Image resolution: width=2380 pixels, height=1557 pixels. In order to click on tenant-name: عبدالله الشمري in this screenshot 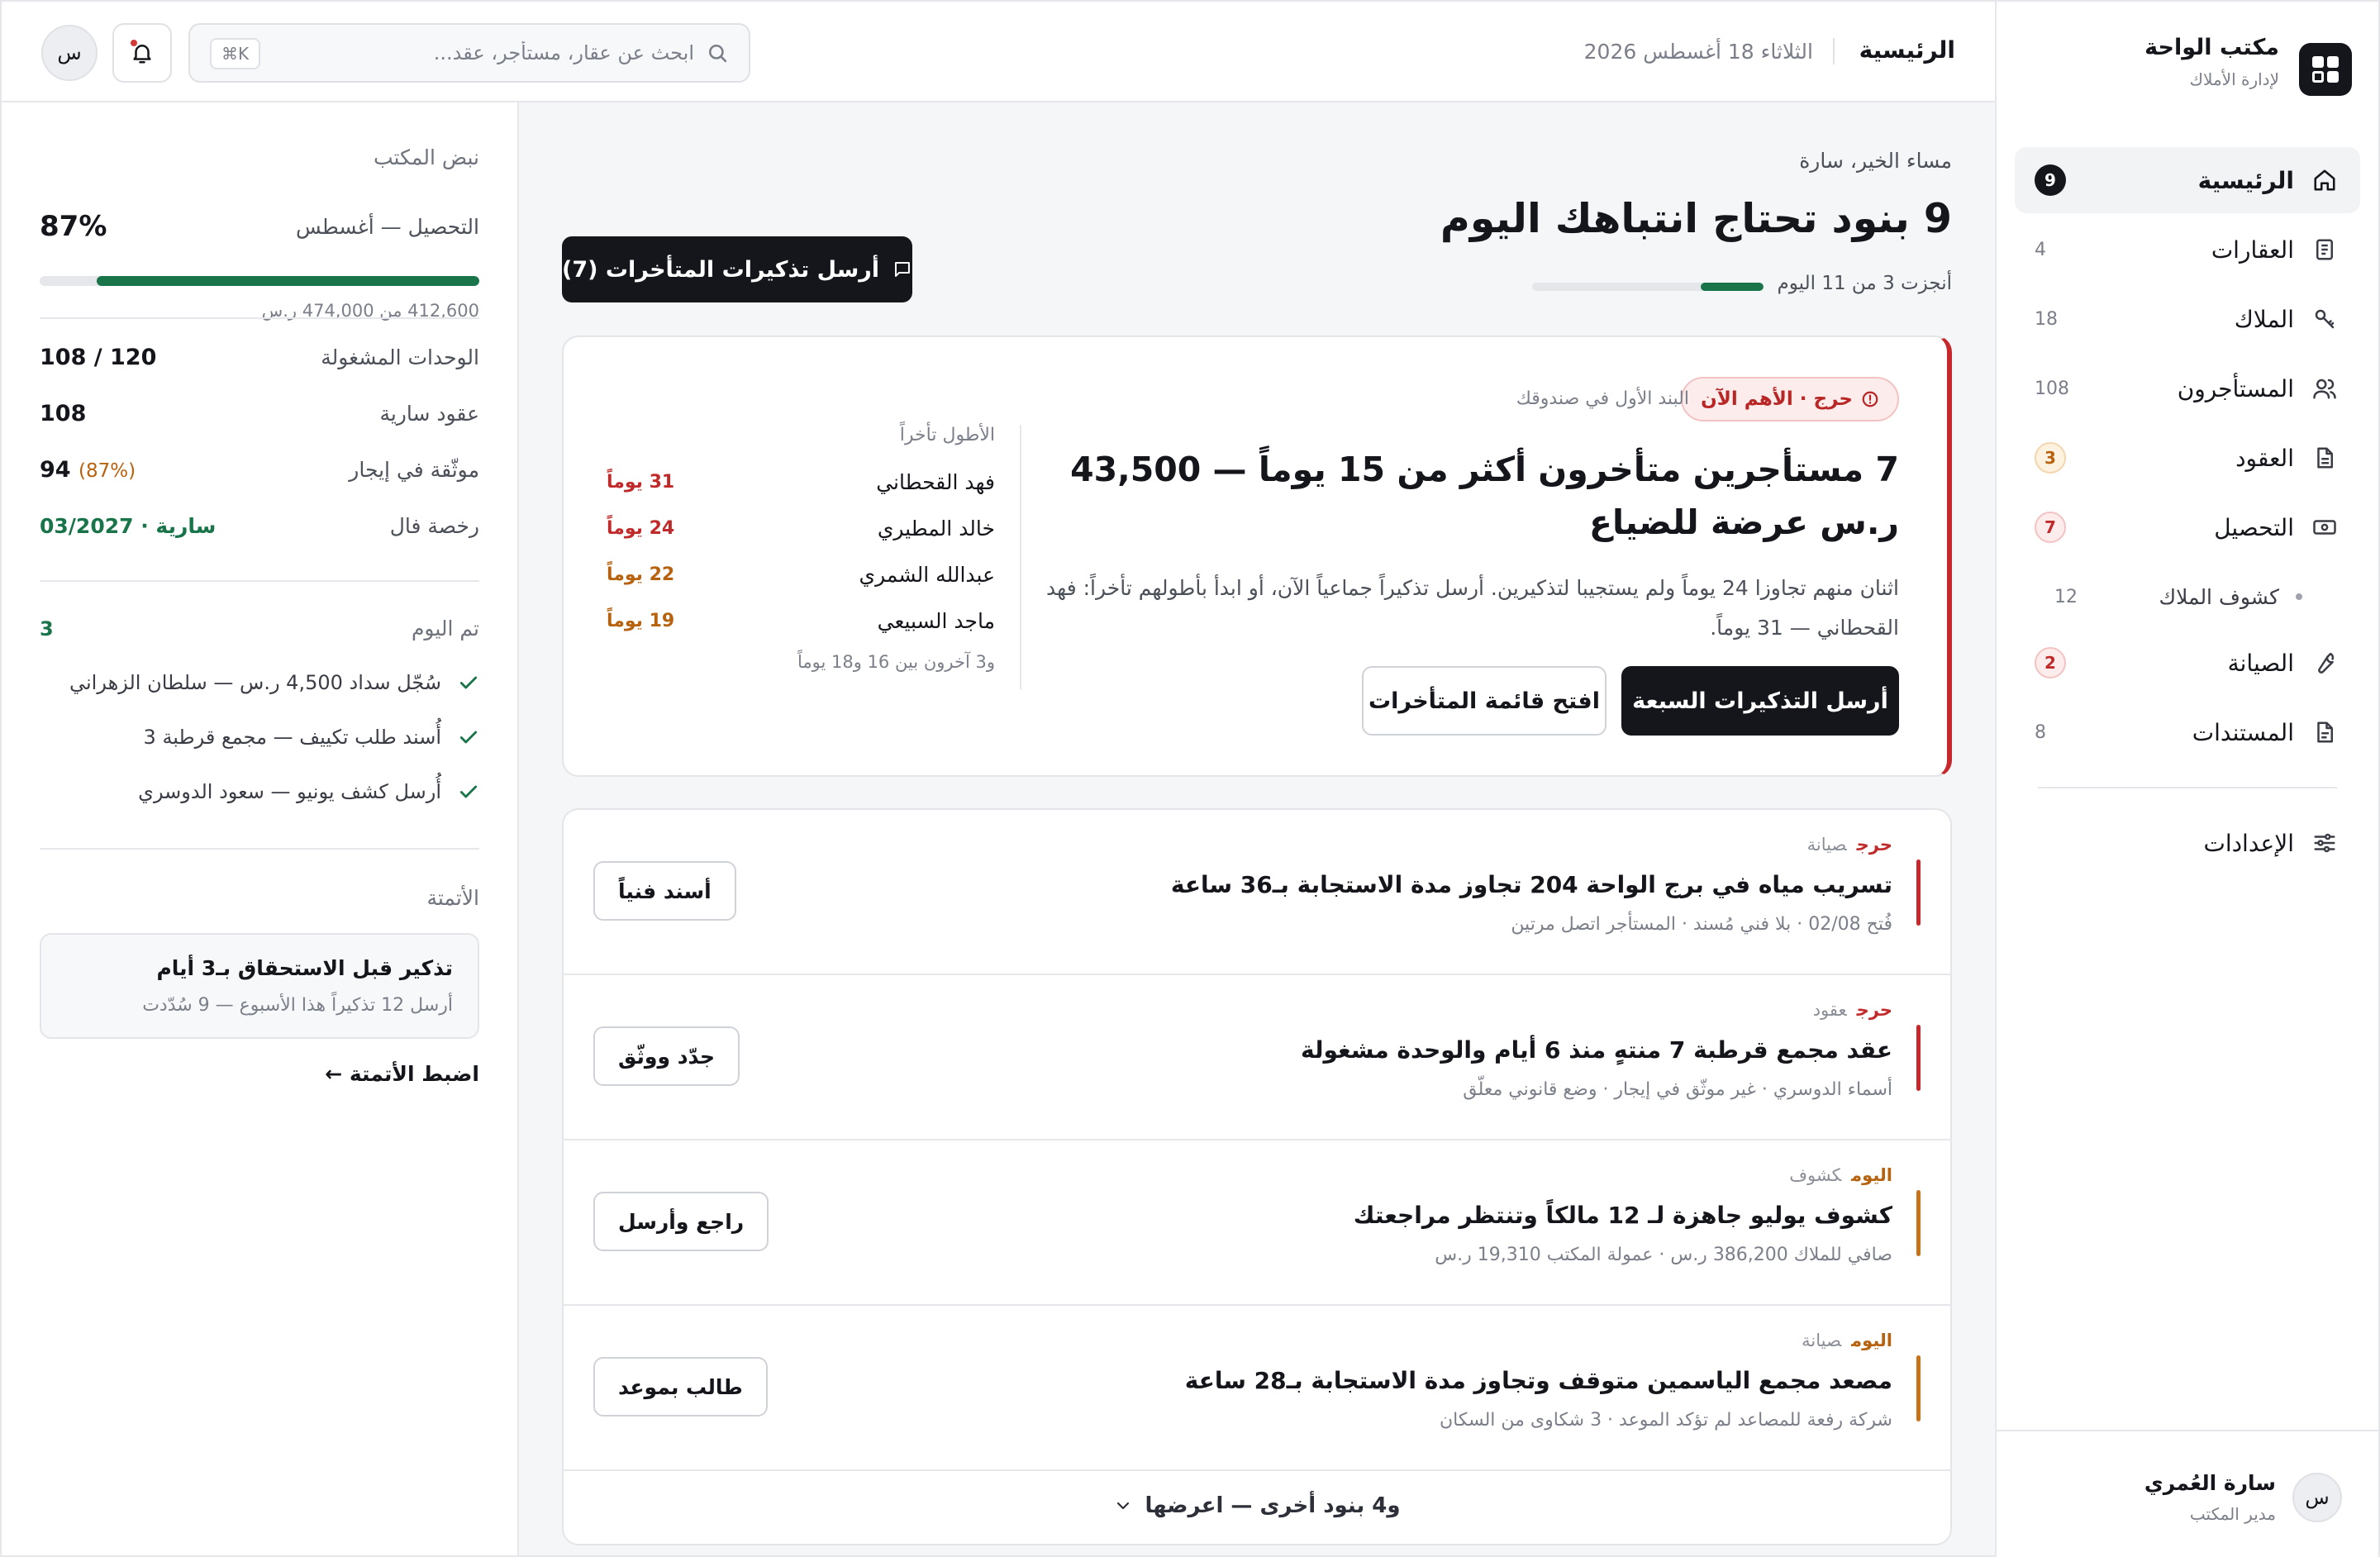, I will do `click(927, 574)`.